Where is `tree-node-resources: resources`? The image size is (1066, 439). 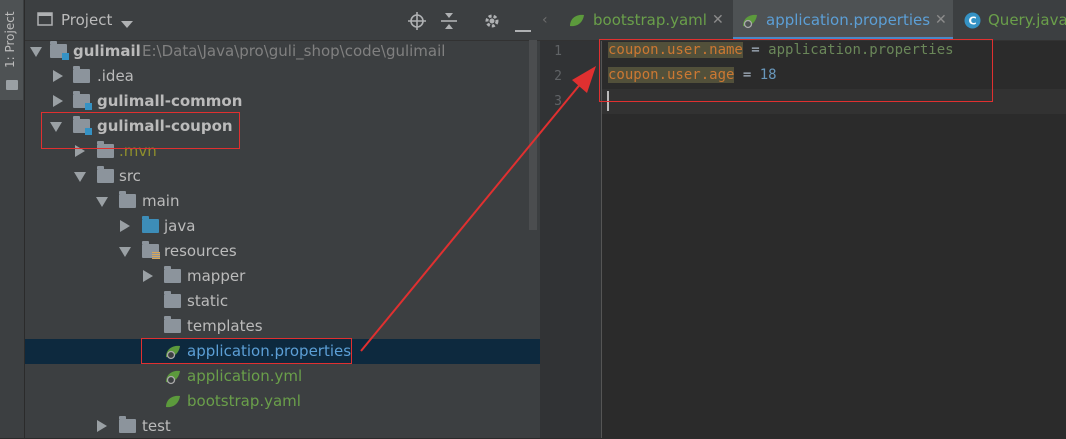
tree-node-resources: resources is located at coordinates (275, 251).